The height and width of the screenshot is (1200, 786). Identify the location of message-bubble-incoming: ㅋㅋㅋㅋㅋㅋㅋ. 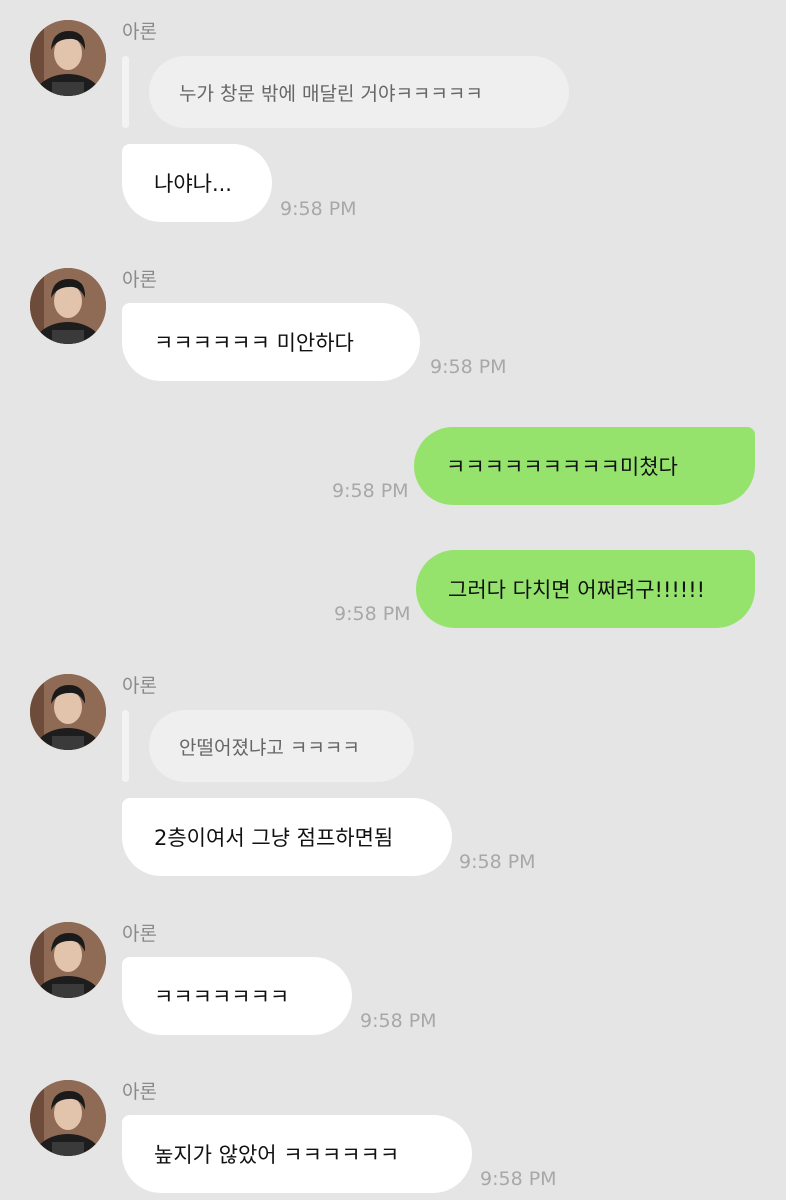
(237, 996).